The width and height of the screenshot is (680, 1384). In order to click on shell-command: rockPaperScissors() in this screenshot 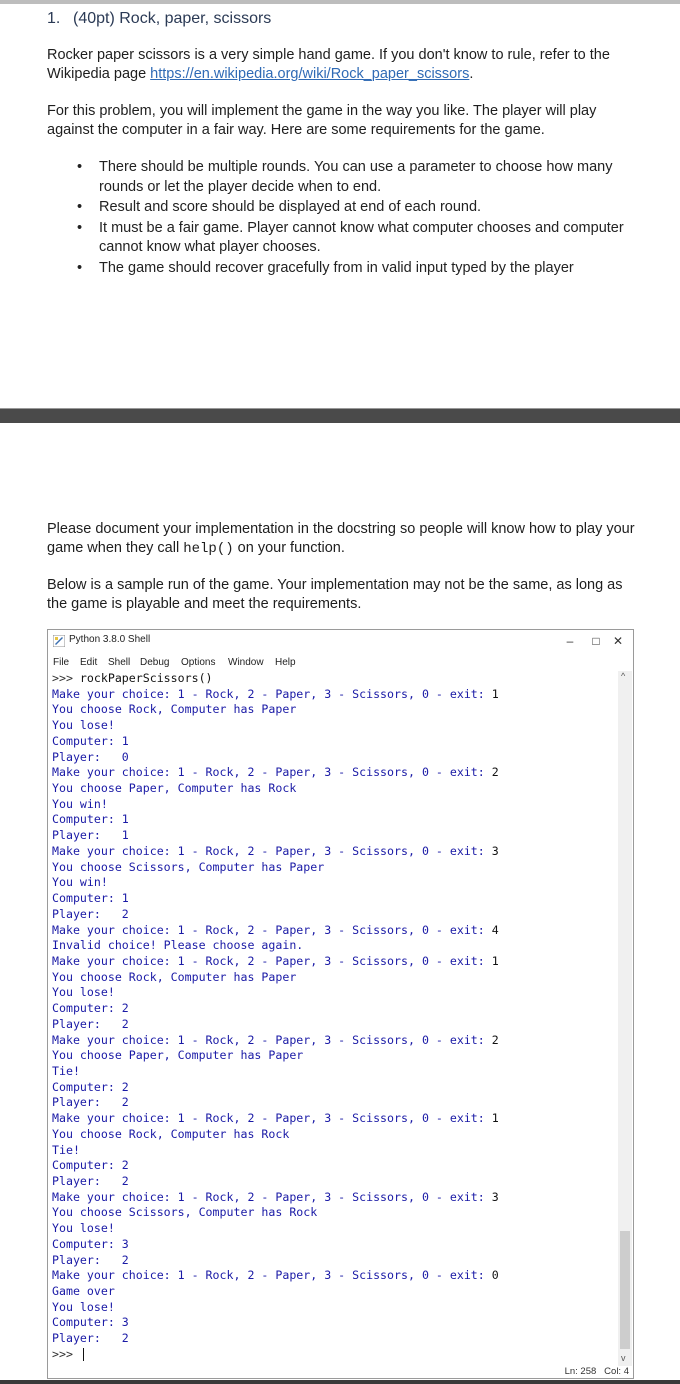, I will do `click(146, 678)`.